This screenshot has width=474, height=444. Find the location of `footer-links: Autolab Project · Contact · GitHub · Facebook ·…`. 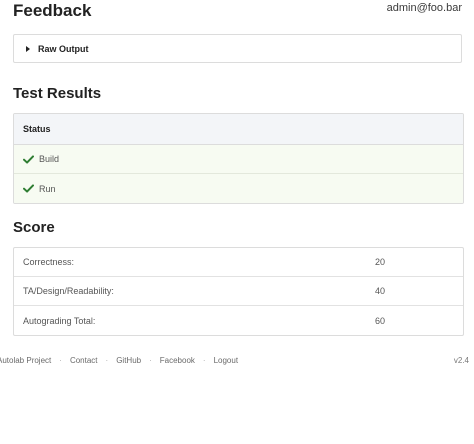

footer-links: Autolab Project · Contact · GitHub · Facebook ·… is located at coordinates (119, 360).